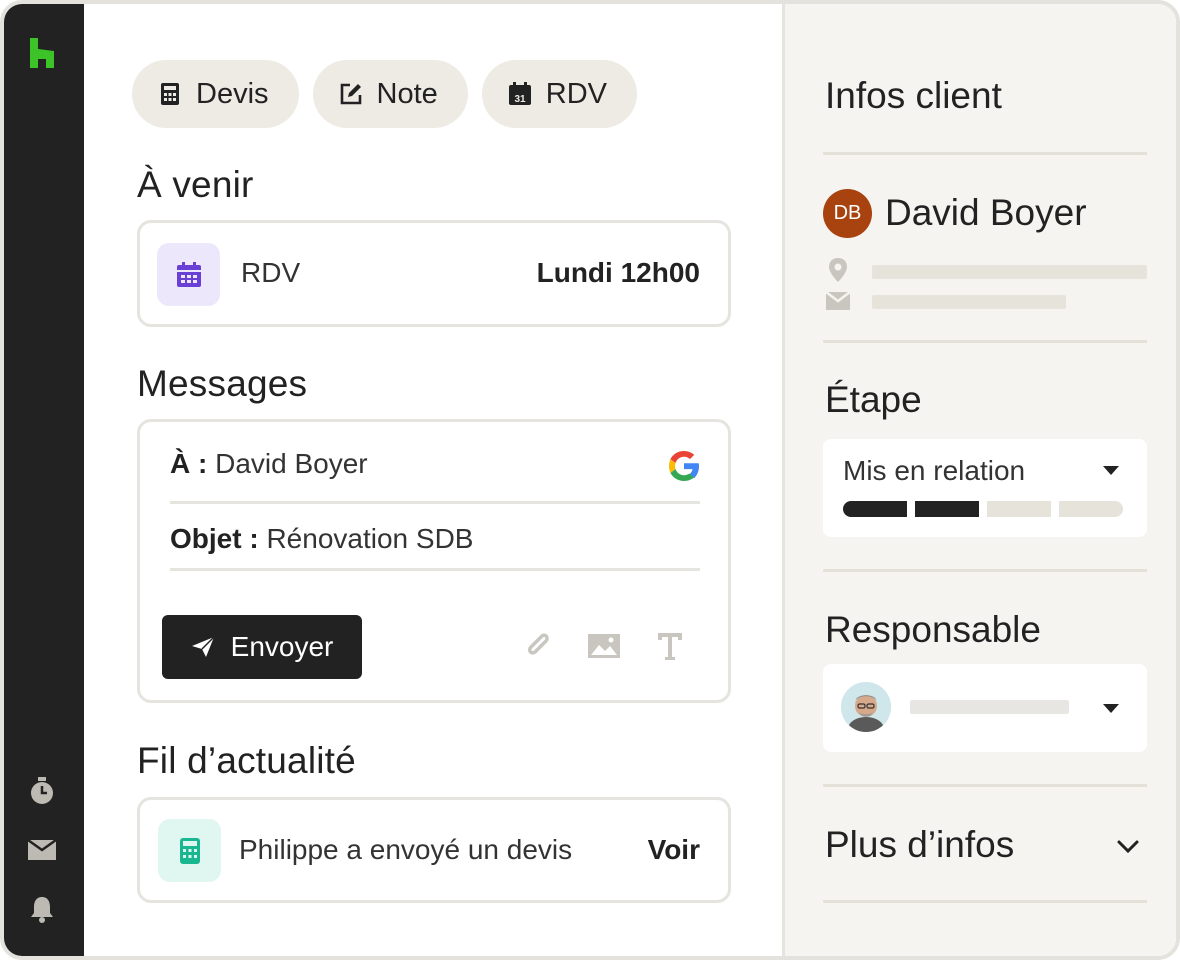 The image size is (1180, 960). I want to click on owner-avatar, so click(866, 707).